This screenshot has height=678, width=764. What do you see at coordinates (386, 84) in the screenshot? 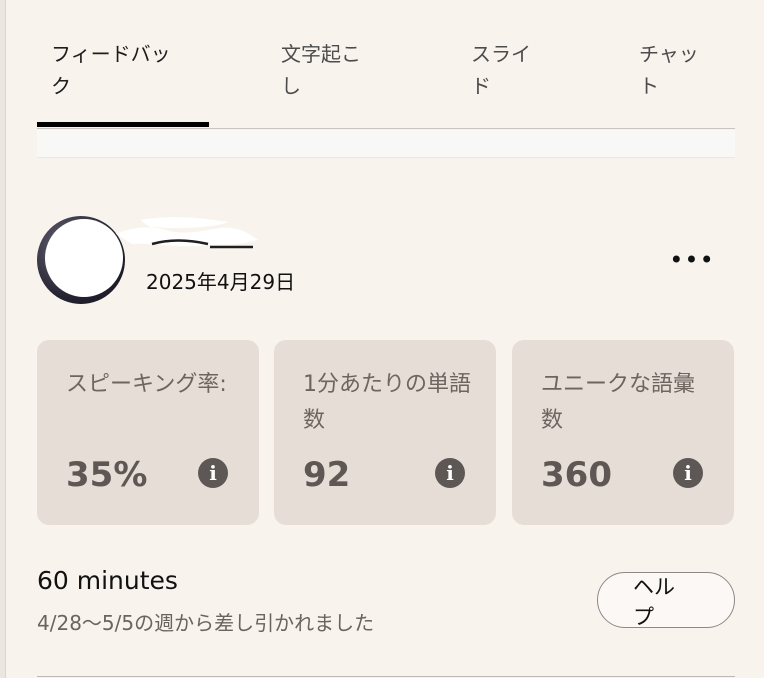
I see `tab-bar: フィードバック 文字起こし スライド チャット` at bounding box center [386, 84].